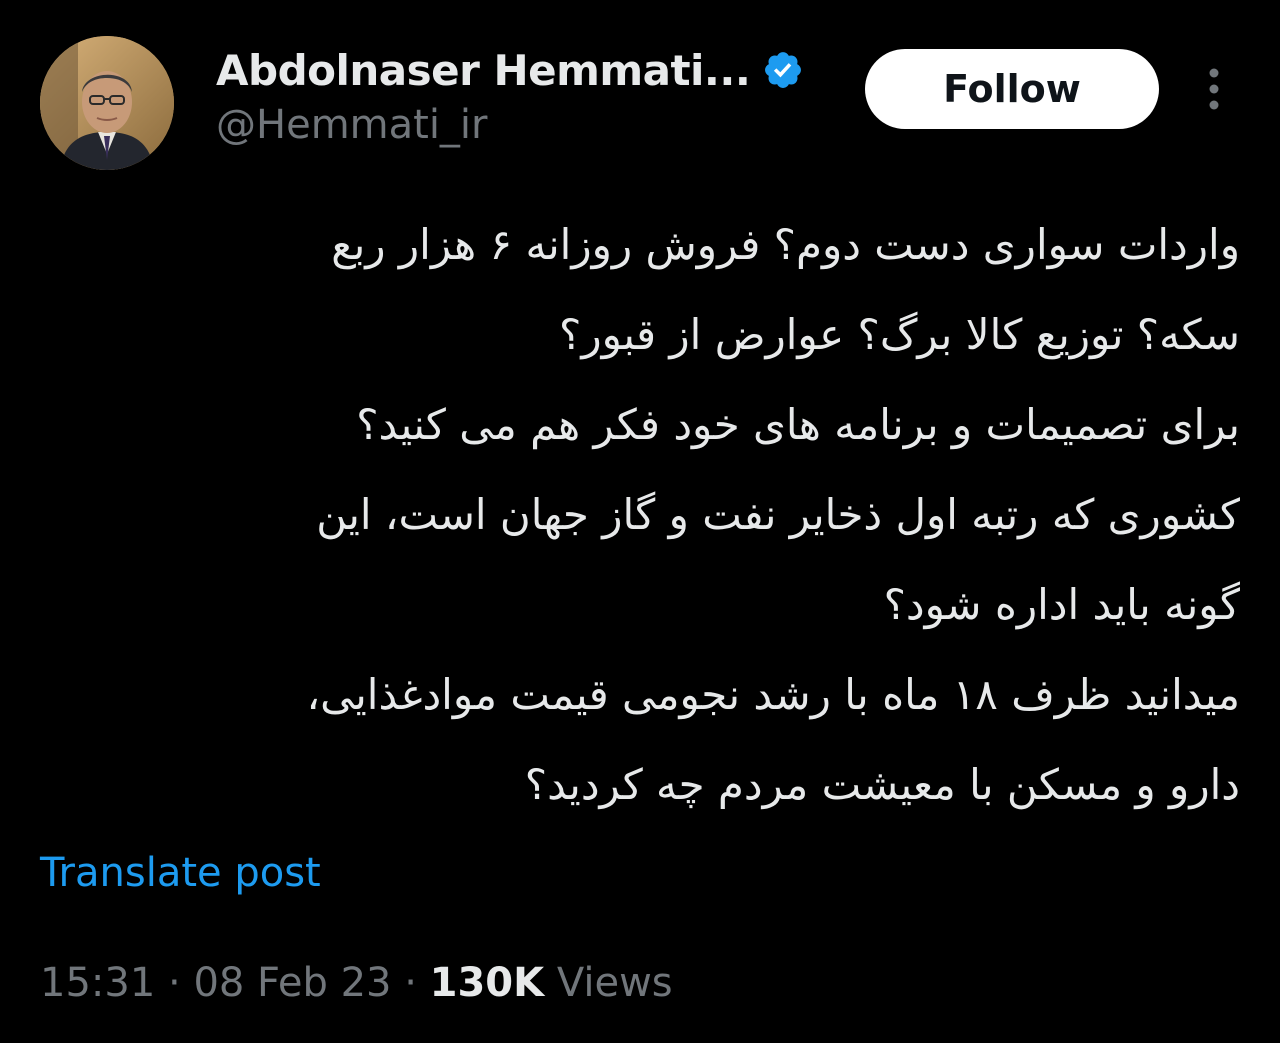 The height and width of the screenshot is (1043, 1280). Describe the element at coordinates (1061, 604) in the screenshot. I see `tweet-text-line: گونه باید اداره شود؟` at that location.